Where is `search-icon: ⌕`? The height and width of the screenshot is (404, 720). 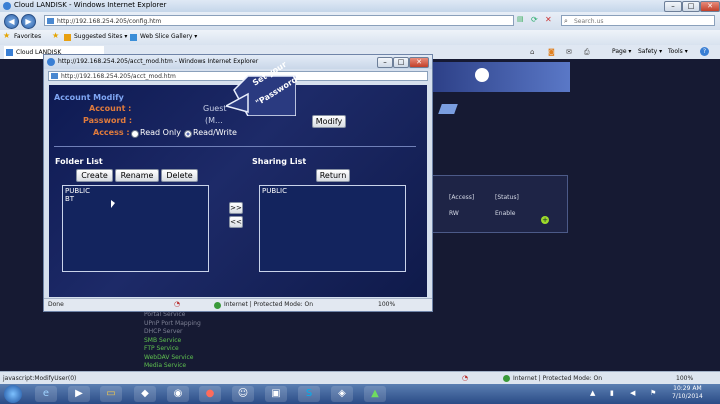
search-icon: ⌕ is located at coordinates (566, 21).